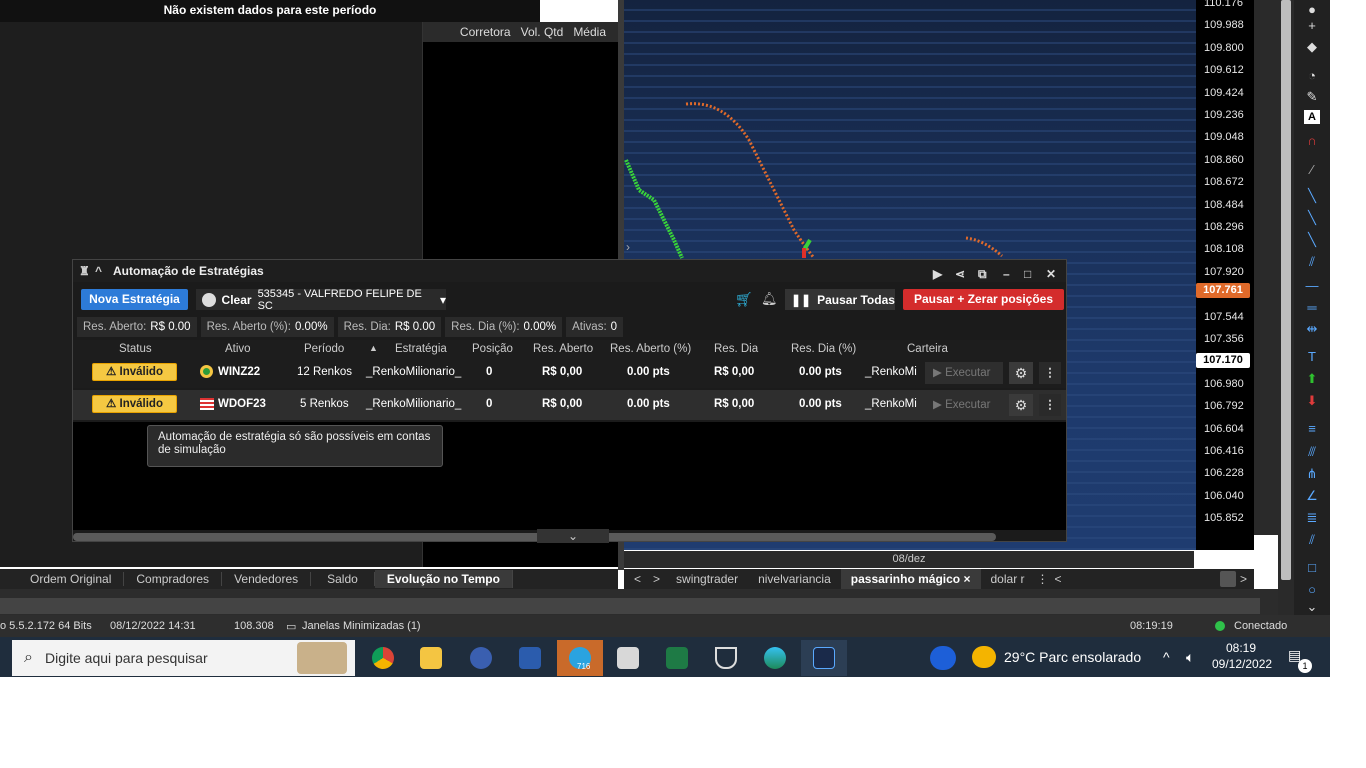 This screenshot has height=768, width=1366. What do you see at coordinates (910, 579) in the screenshot?
I see `tab-passarinho-magico: passarinho mágico ×` at bounding box center [910, 579].